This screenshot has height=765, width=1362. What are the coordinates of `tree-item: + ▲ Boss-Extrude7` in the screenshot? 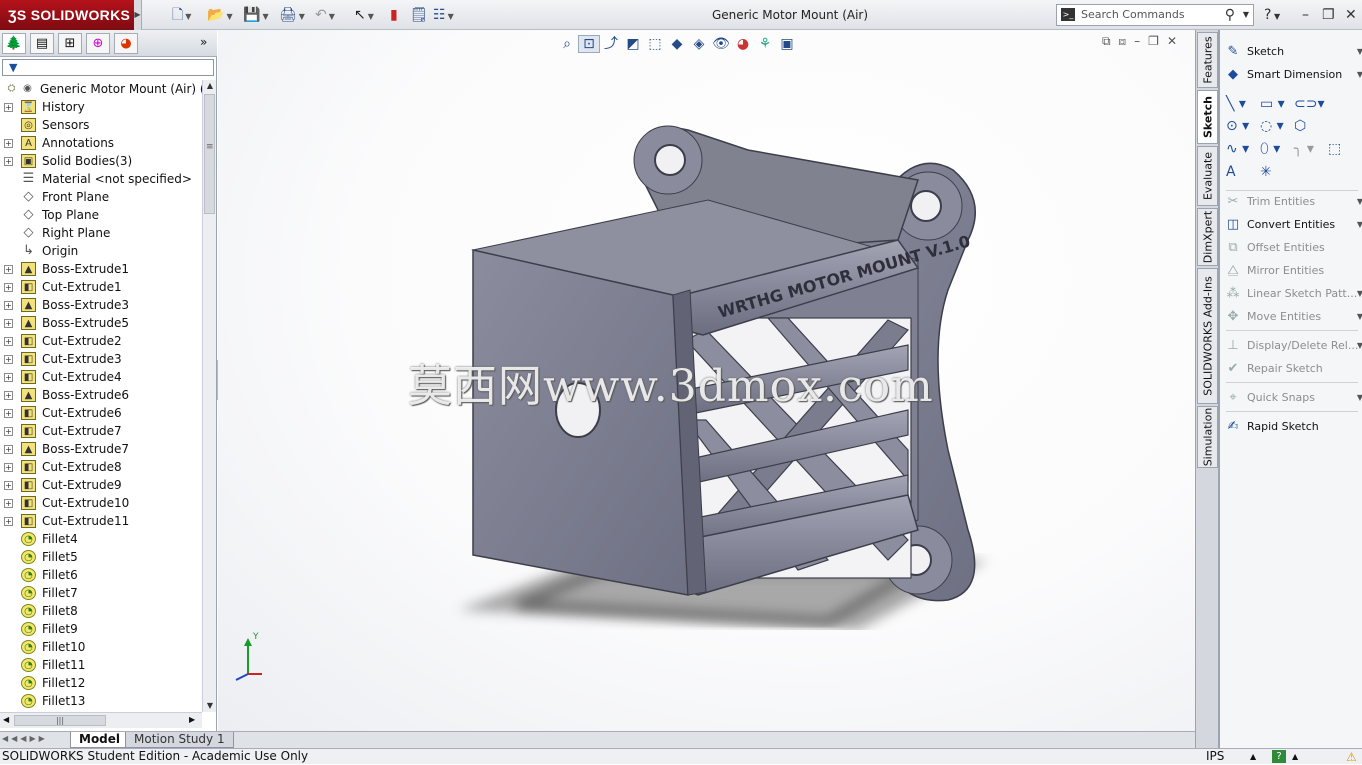 It's located at (101, 449).